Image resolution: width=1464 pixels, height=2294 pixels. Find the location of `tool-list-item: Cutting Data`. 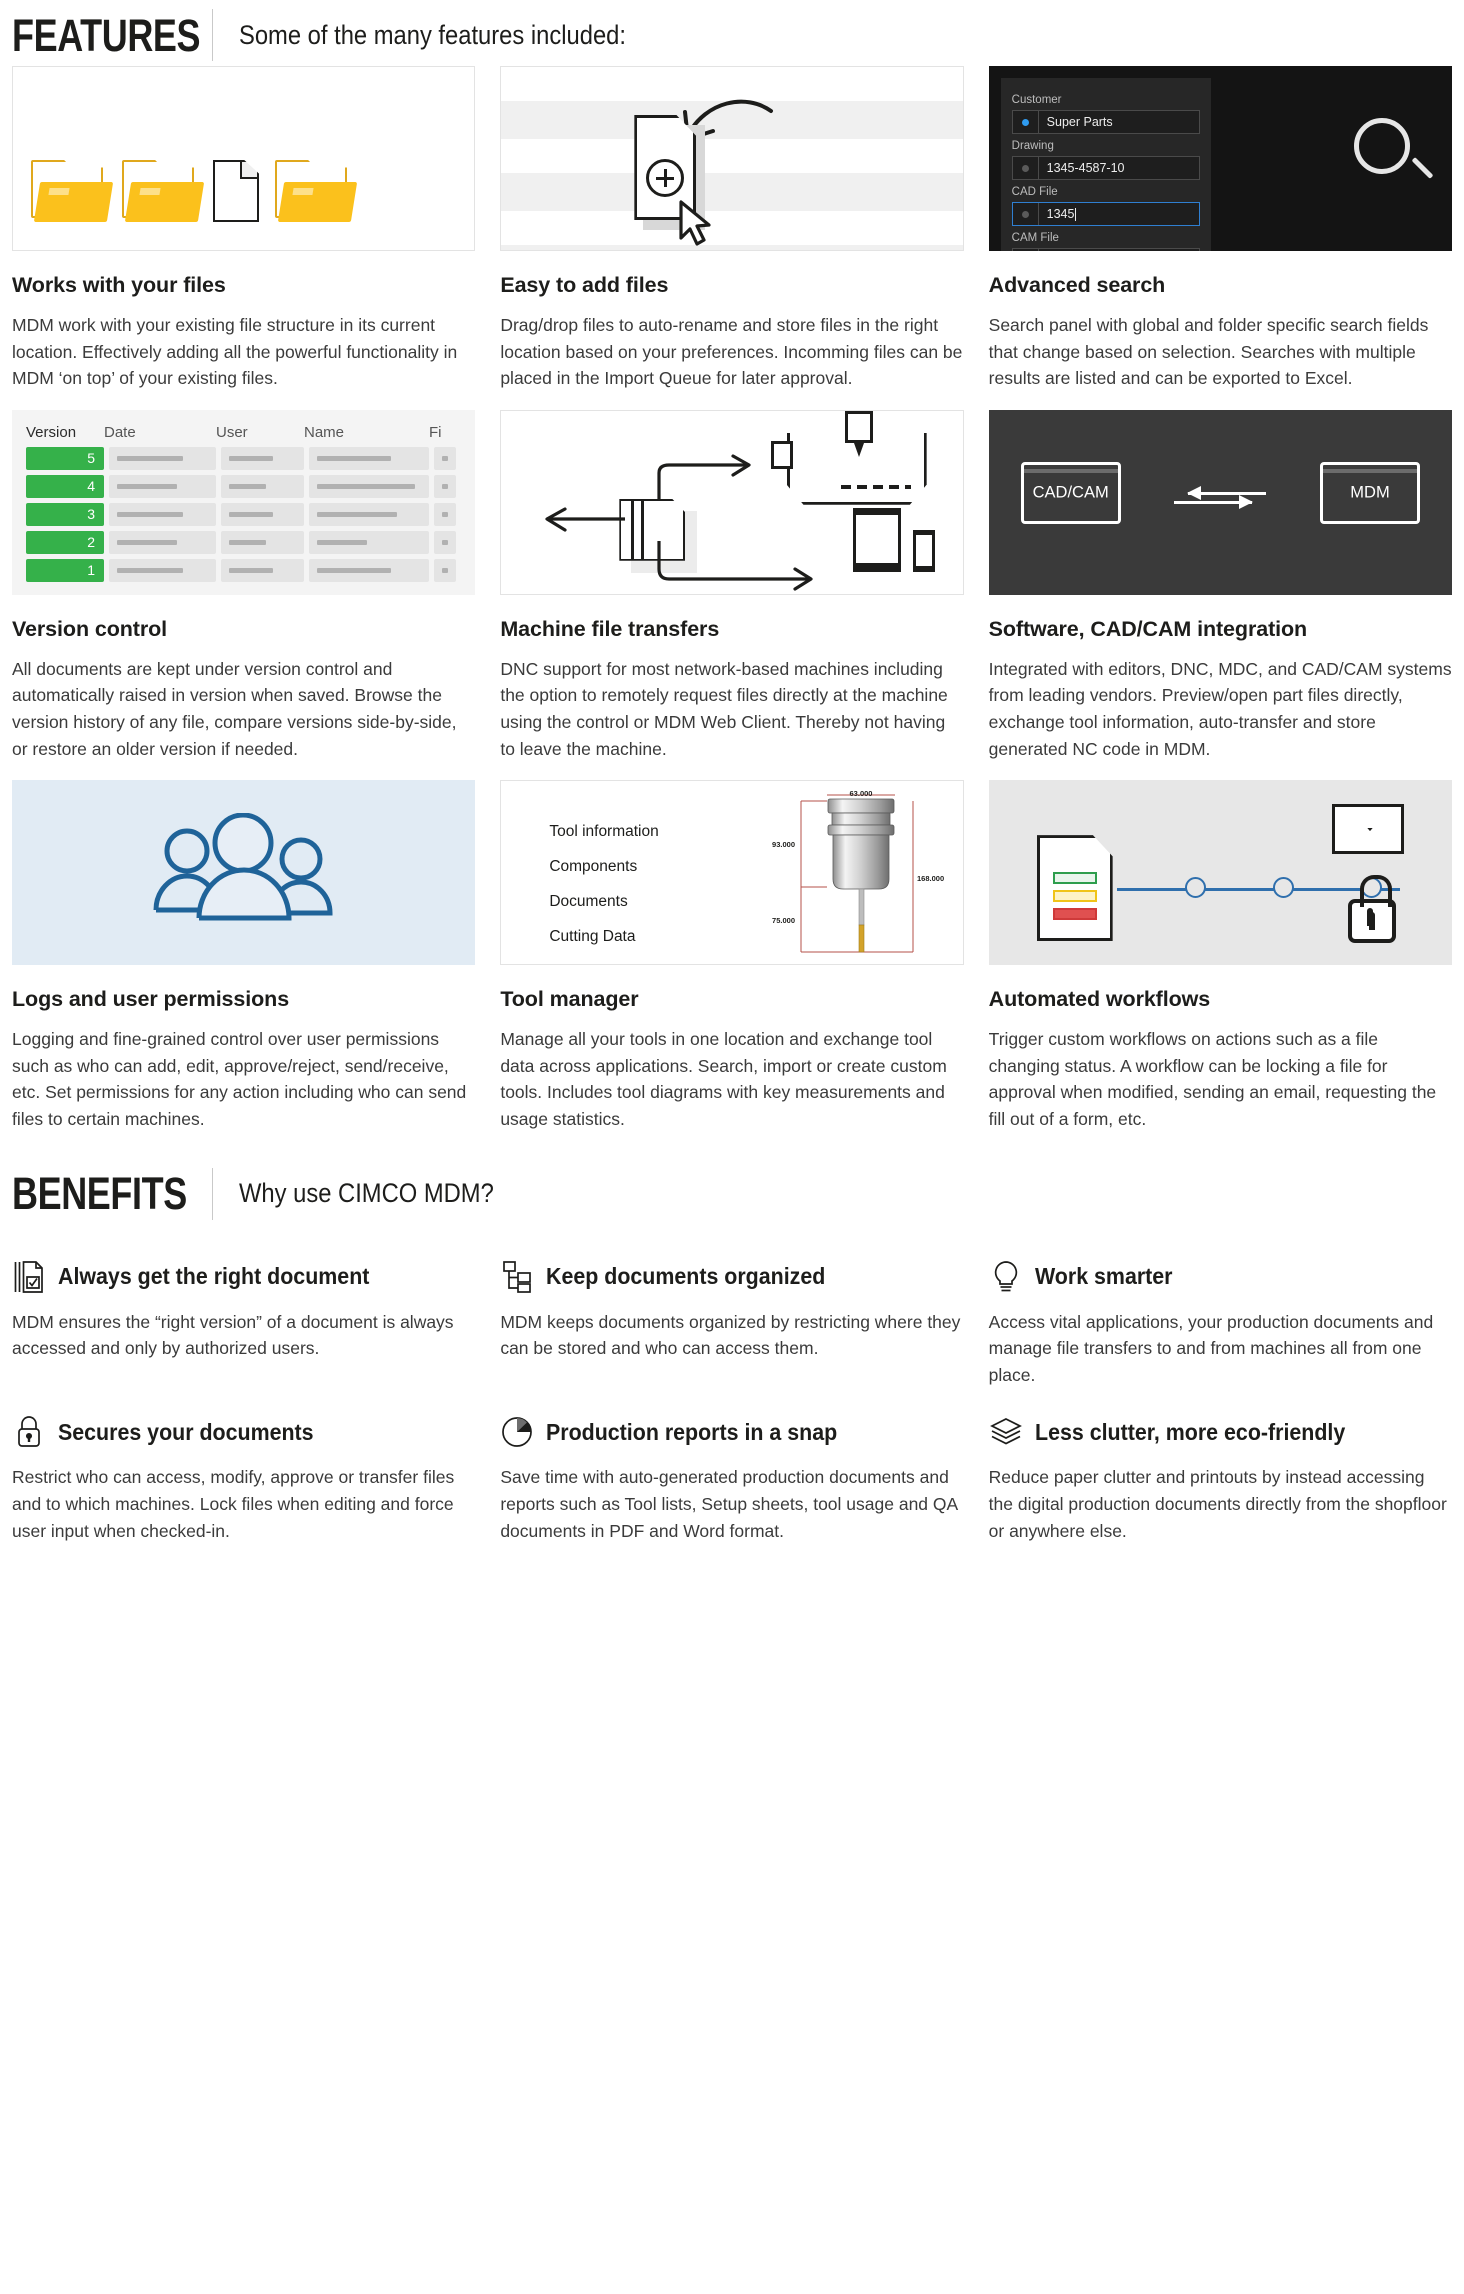

tool-list-item: Cutting Data is located at coordinates (592, 937).